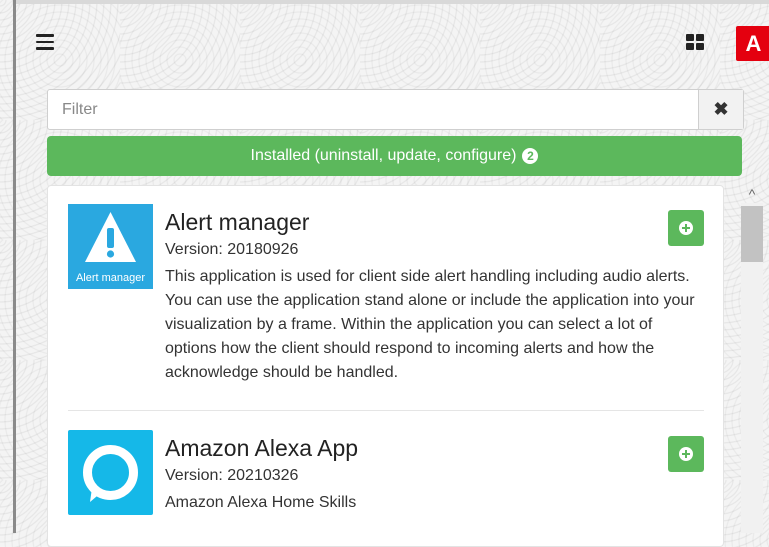 This screenshot has height=547, width=769. I want to click on app-description: Amazon Alexa Home Skills, so click(261, 502).